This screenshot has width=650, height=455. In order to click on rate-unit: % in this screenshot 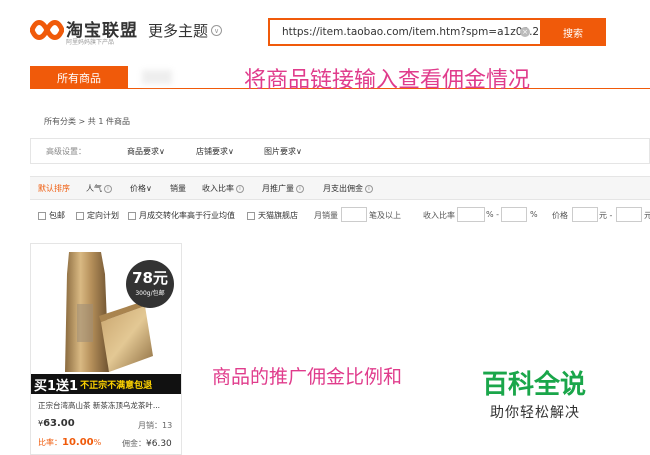, I will do `click(97, 442)`.